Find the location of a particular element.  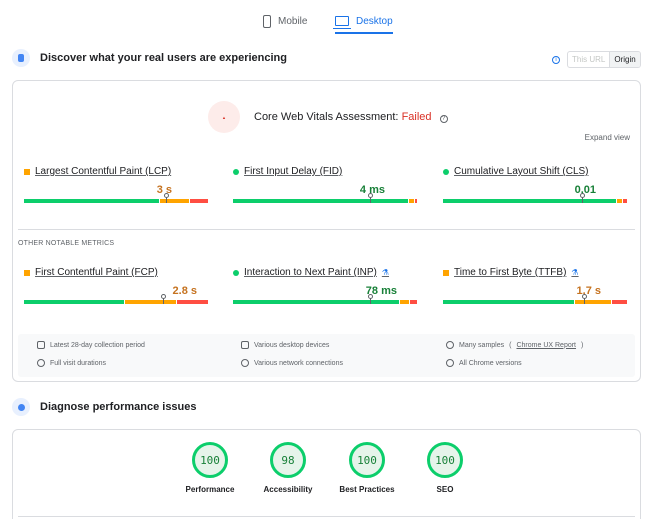

info-samples-text: Many samples is located at coordinates (482, 345).